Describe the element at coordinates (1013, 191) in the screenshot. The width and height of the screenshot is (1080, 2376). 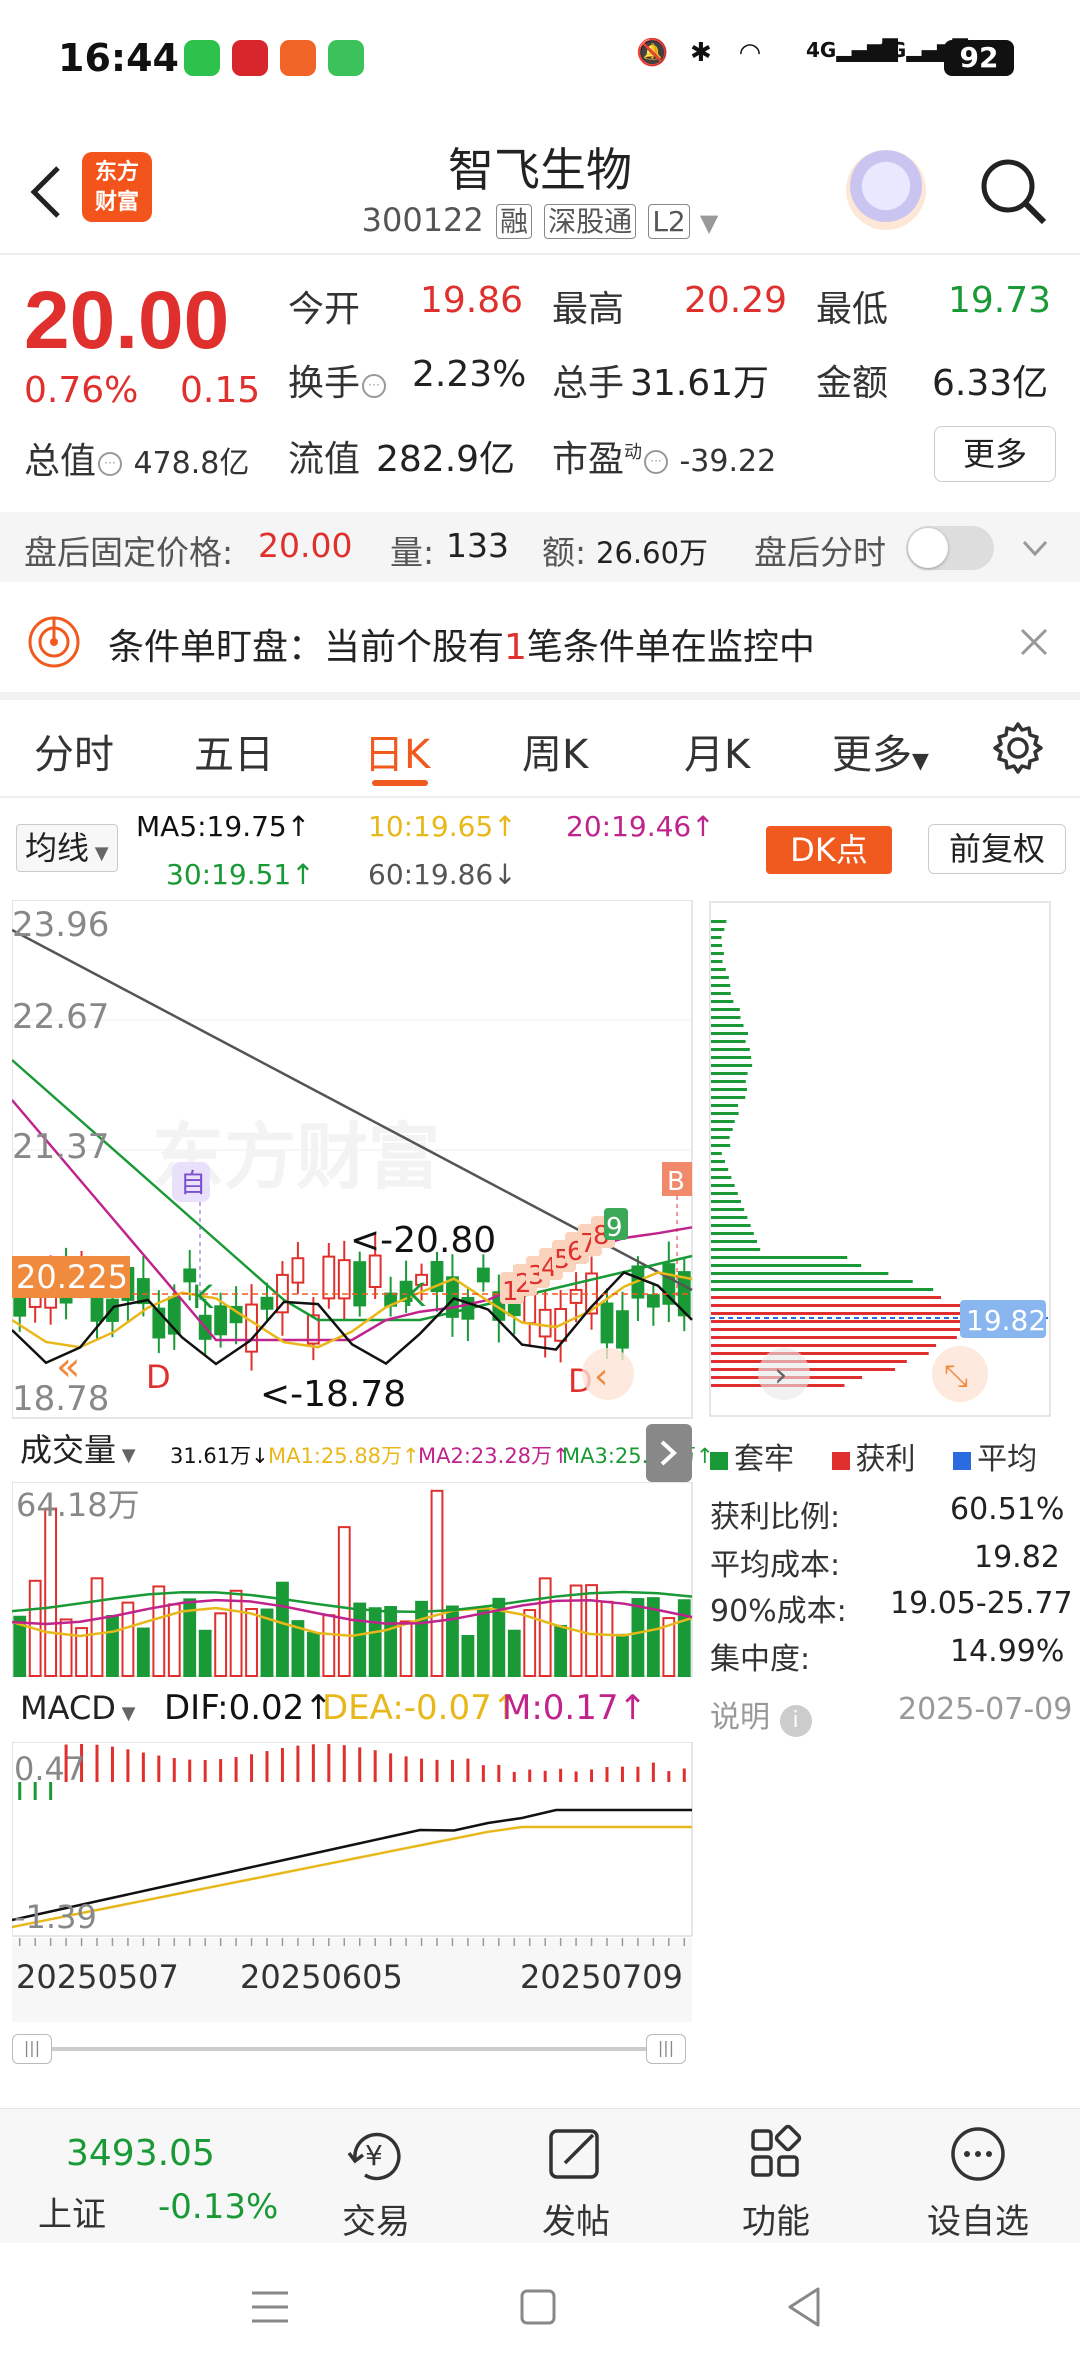
I see `search-icon` at that location.